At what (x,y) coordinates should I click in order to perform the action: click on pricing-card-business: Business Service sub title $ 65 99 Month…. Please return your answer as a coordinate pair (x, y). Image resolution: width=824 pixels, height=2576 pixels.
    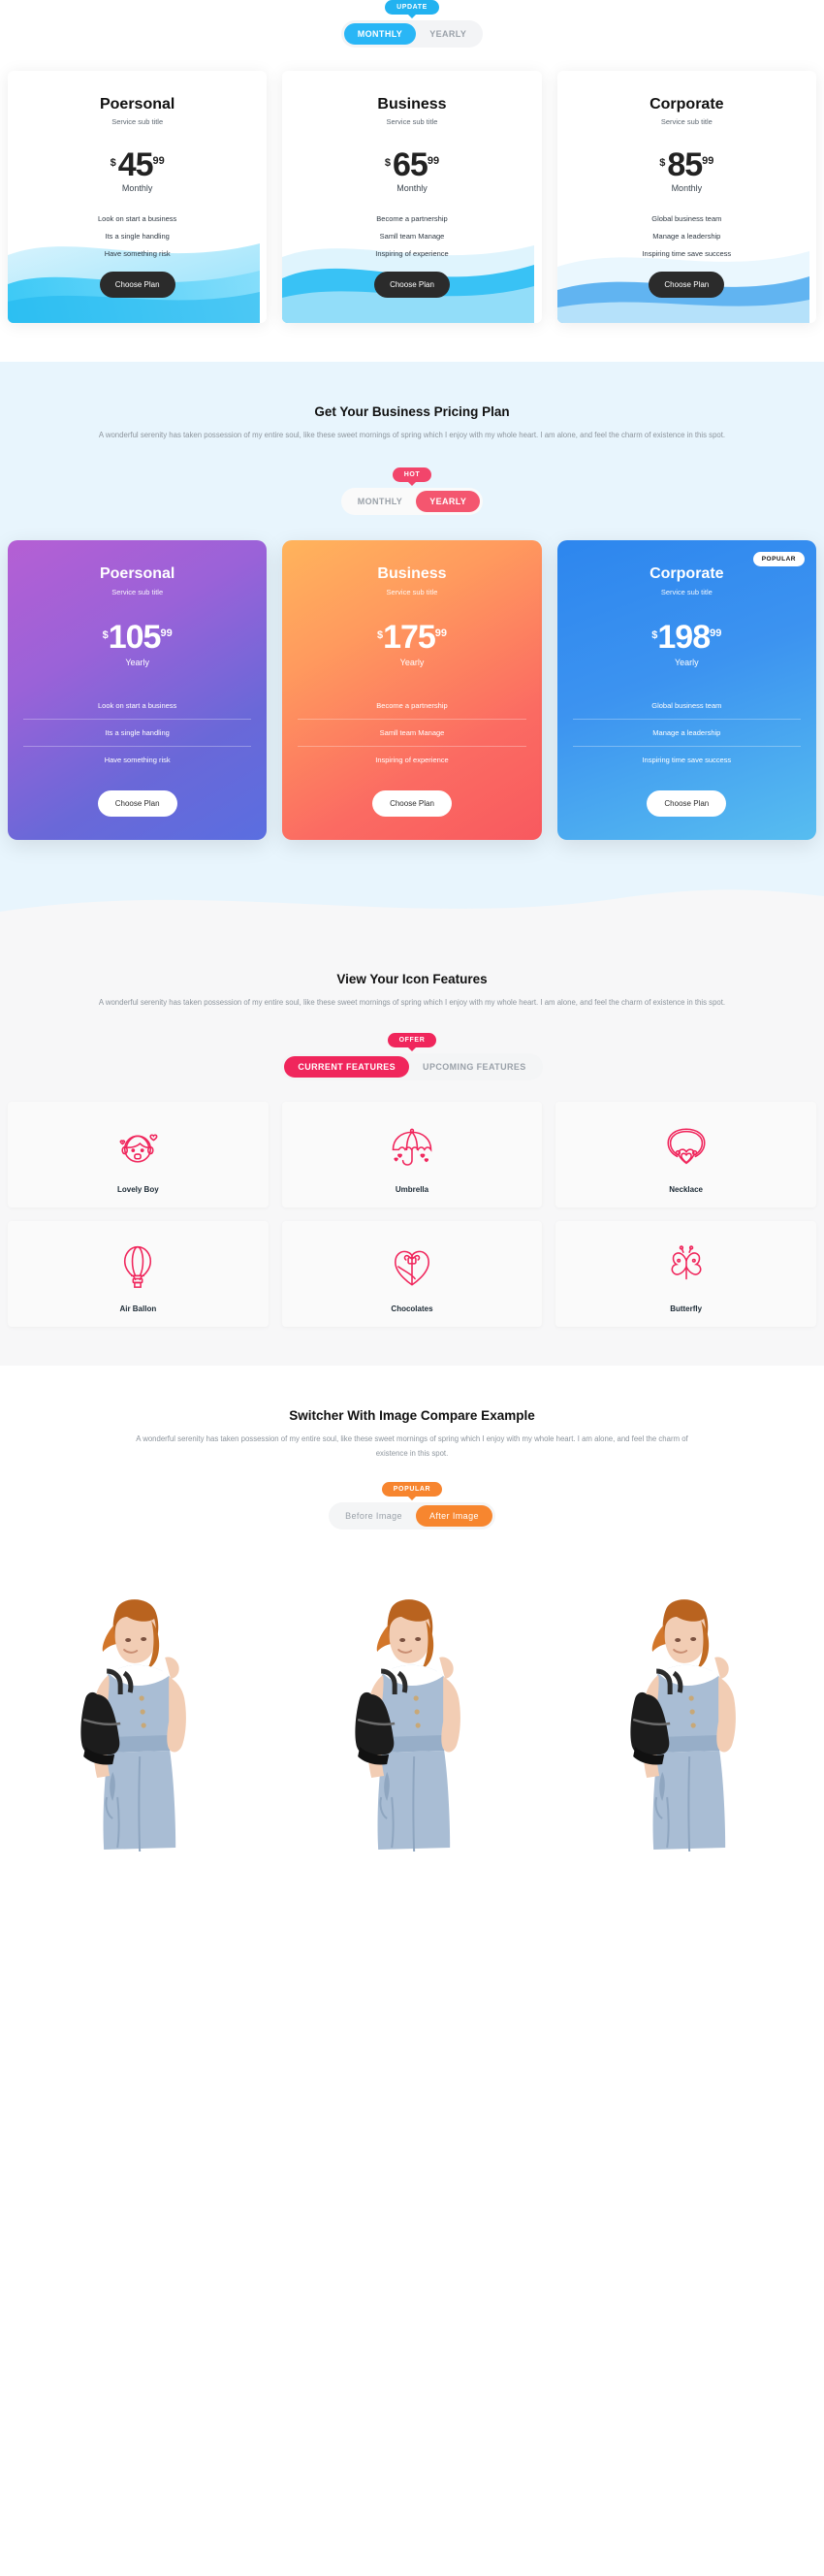
    Looking at the image, I should click on (412, 197).